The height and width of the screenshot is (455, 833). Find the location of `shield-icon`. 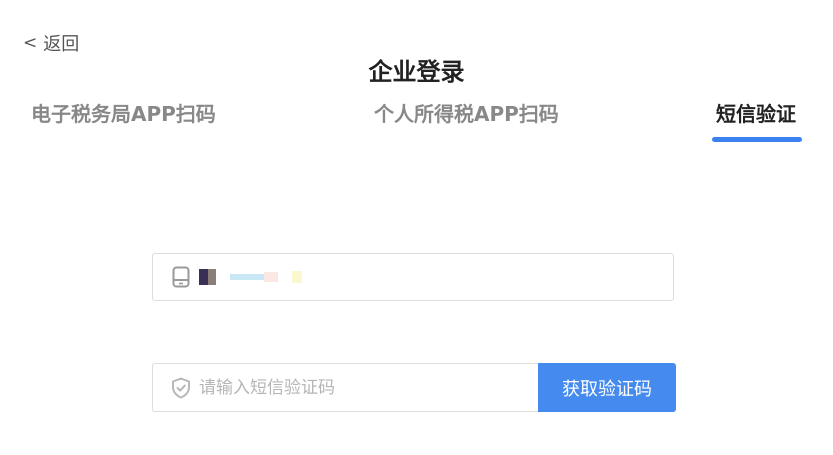

shield-icon is located at coordinates (181, 388).